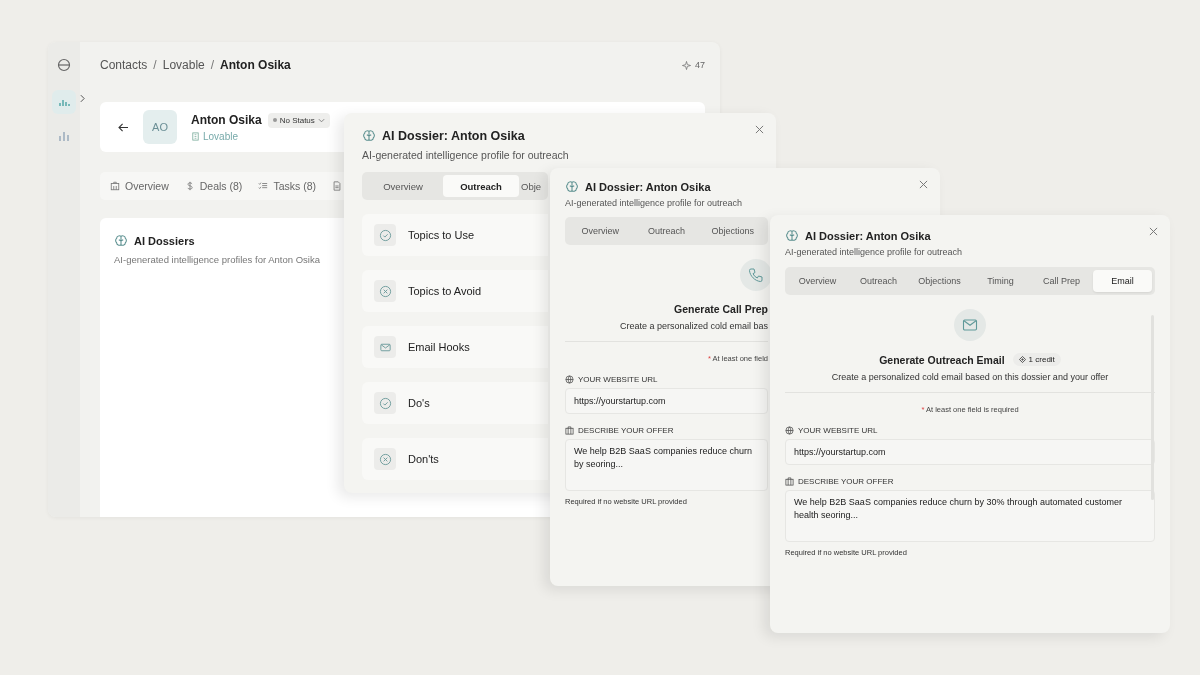 This screenshot has width=1200, height=675. Describe the element at coordinates (1000, 281) in the screenshot. I see `tab: Timing` at that location.